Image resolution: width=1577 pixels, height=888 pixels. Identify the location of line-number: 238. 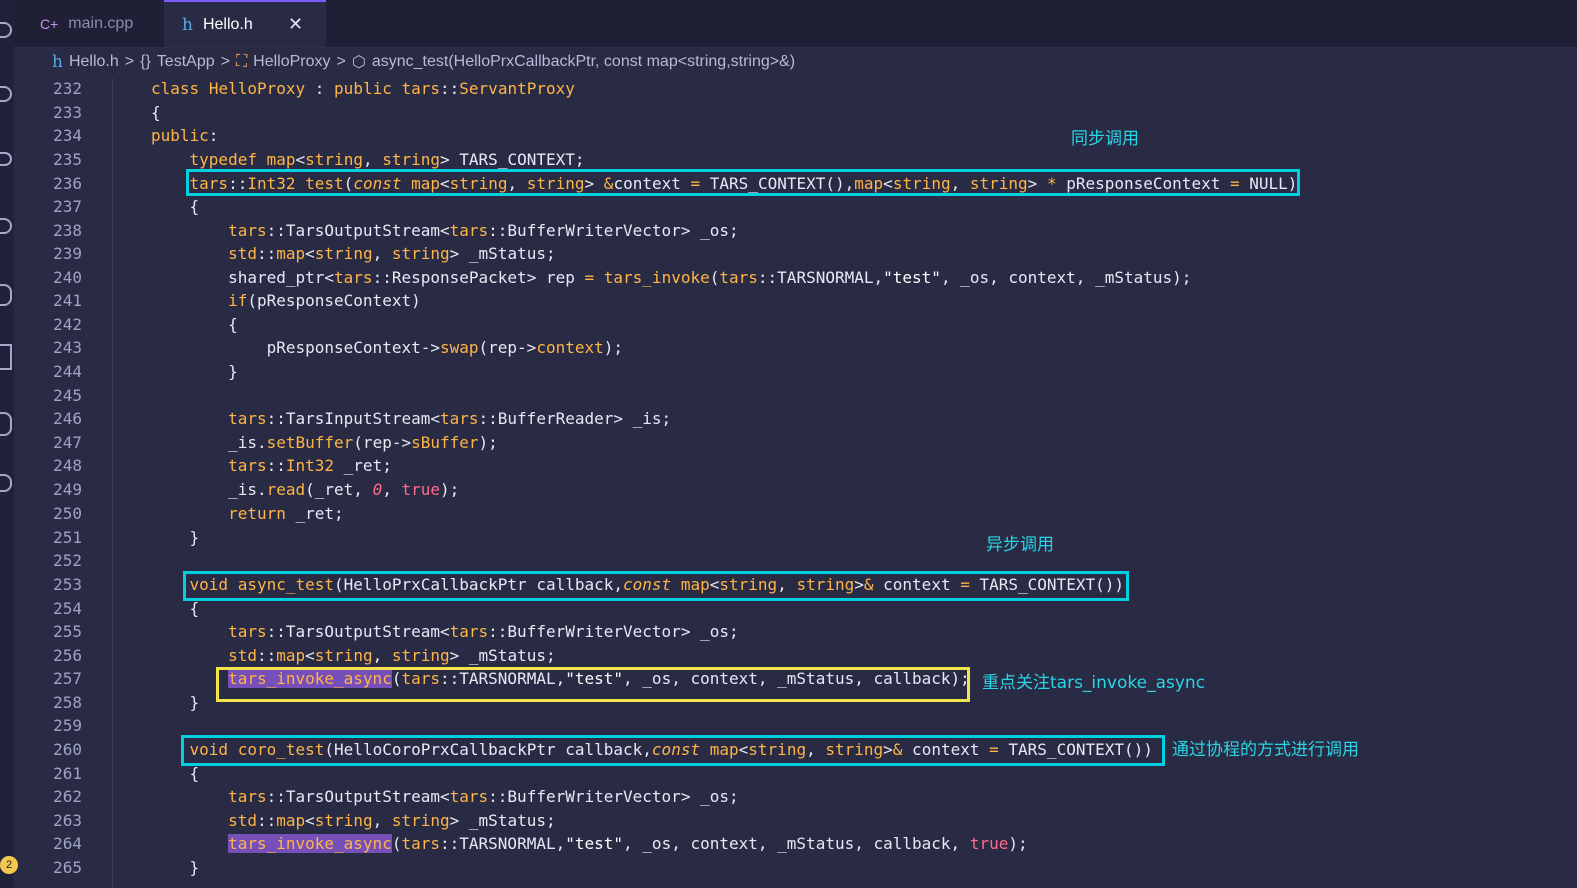
(67, 230).